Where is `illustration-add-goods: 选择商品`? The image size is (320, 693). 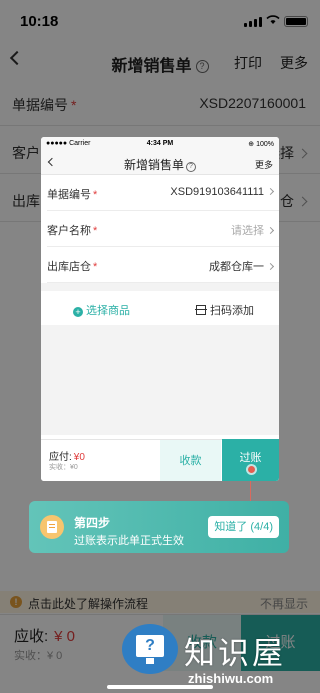
illustration-add-goods: 选择商品 is located at coordinates (108, 311).